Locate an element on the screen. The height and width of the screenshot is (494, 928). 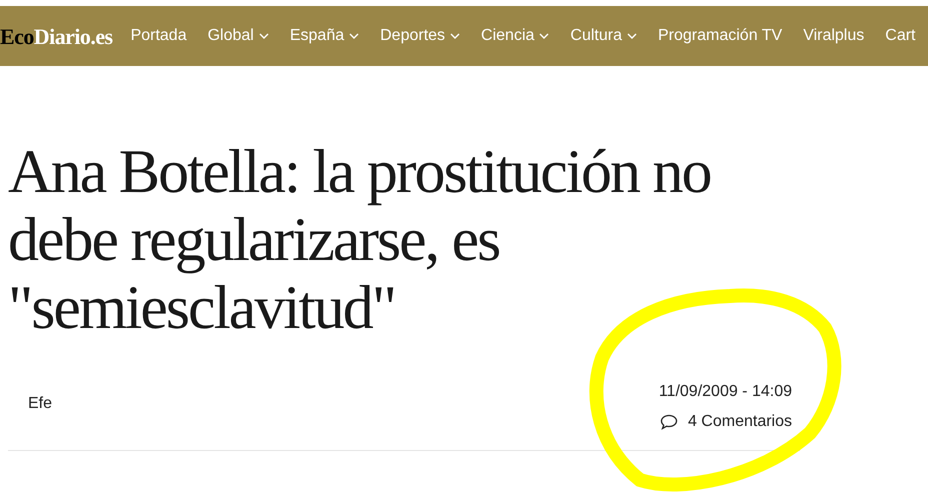
nav-link: Cultura is located at coordinates (603, 36).